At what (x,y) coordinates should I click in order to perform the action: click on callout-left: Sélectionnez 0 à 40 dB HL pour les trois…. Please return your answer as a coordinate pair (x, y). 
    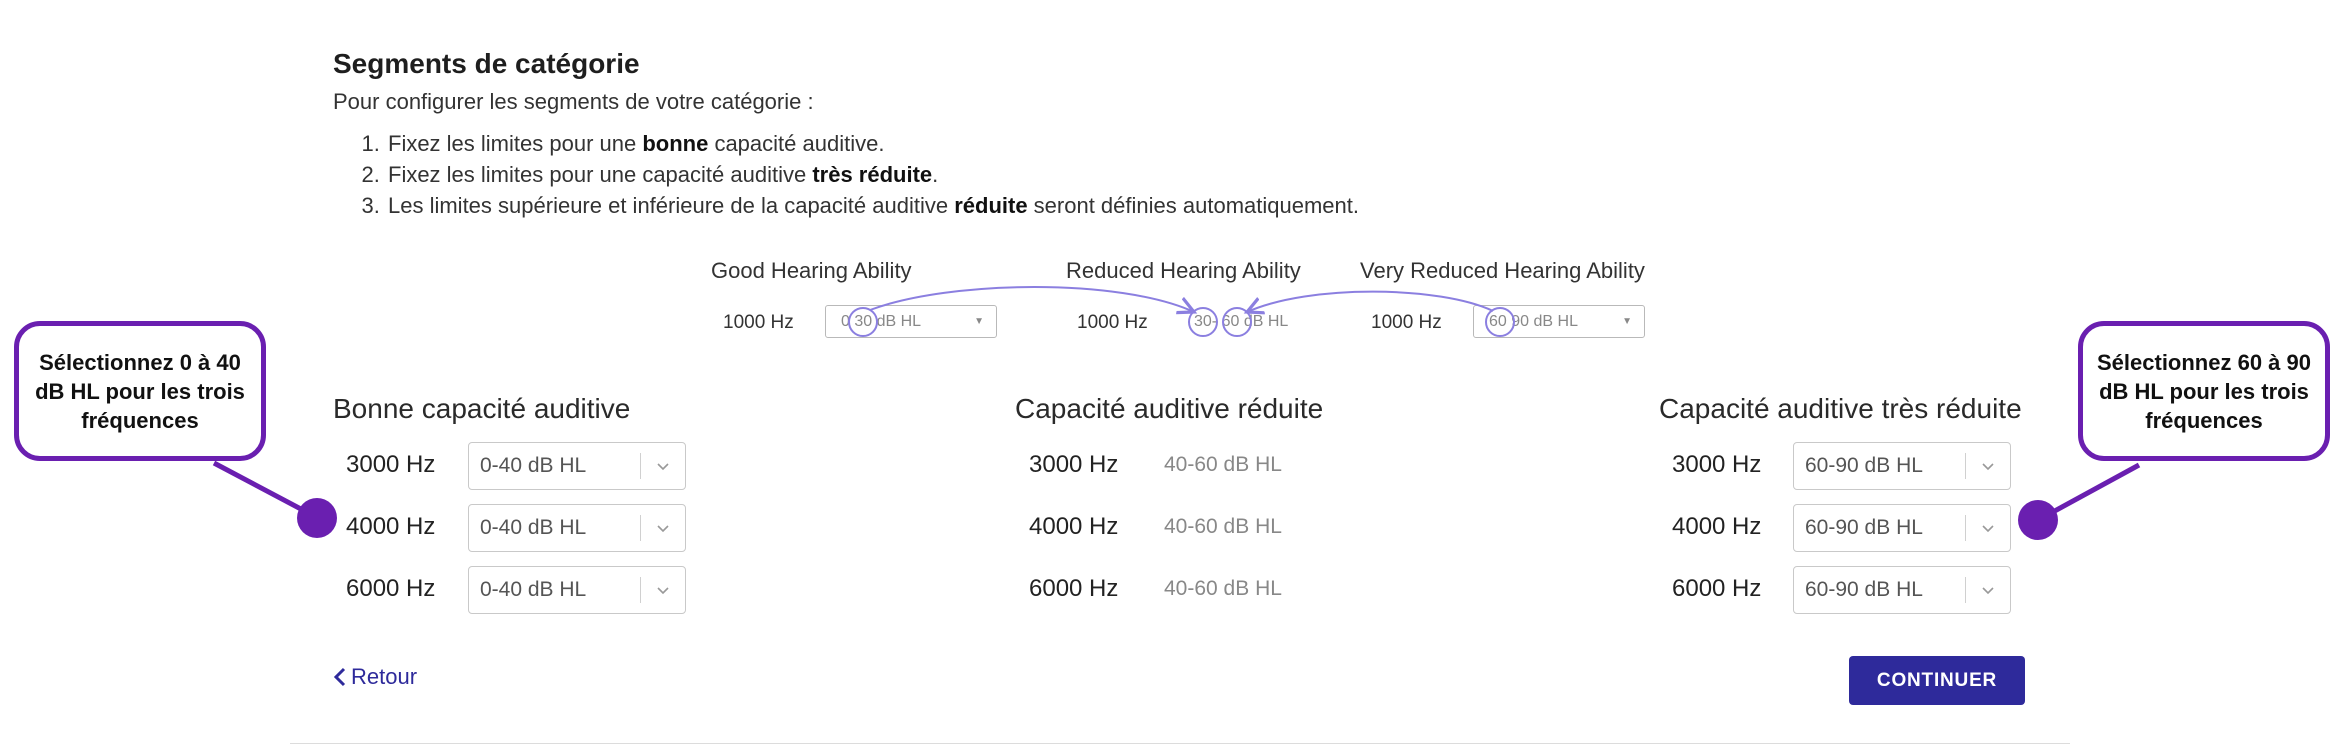
    Looking at the image, I should click on (140, 391).